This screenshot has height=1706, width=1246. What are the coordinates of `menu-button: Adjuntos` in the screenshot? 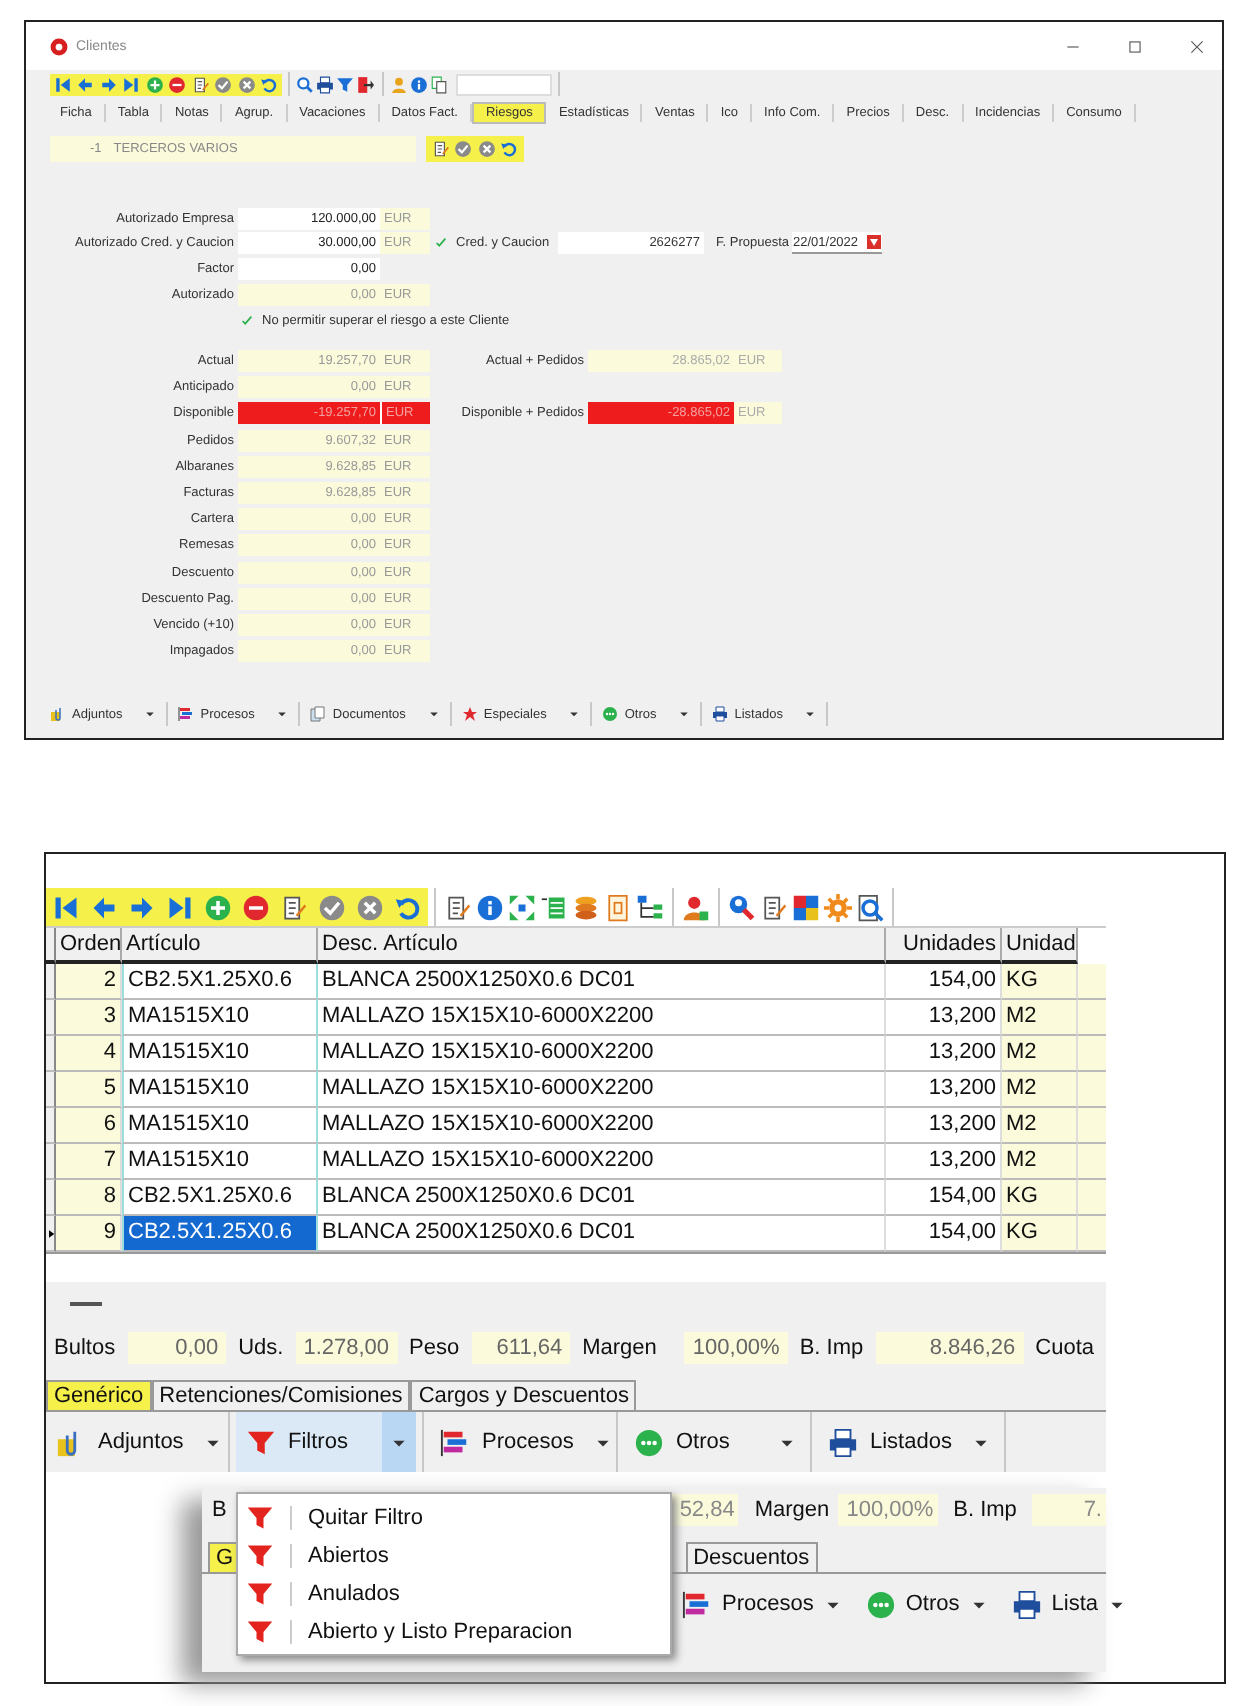 It's located at (134, 1442).